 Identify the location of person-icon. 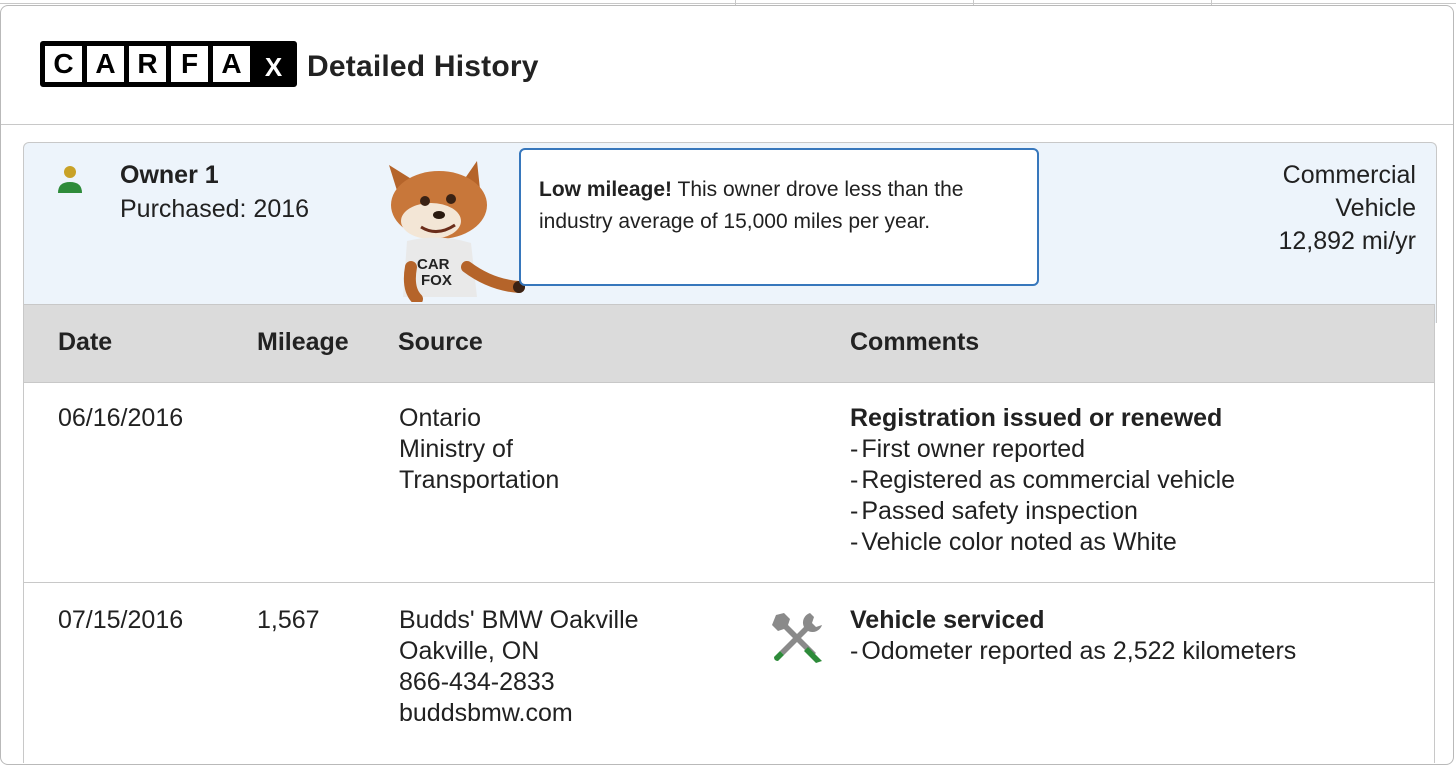
(70, 179).